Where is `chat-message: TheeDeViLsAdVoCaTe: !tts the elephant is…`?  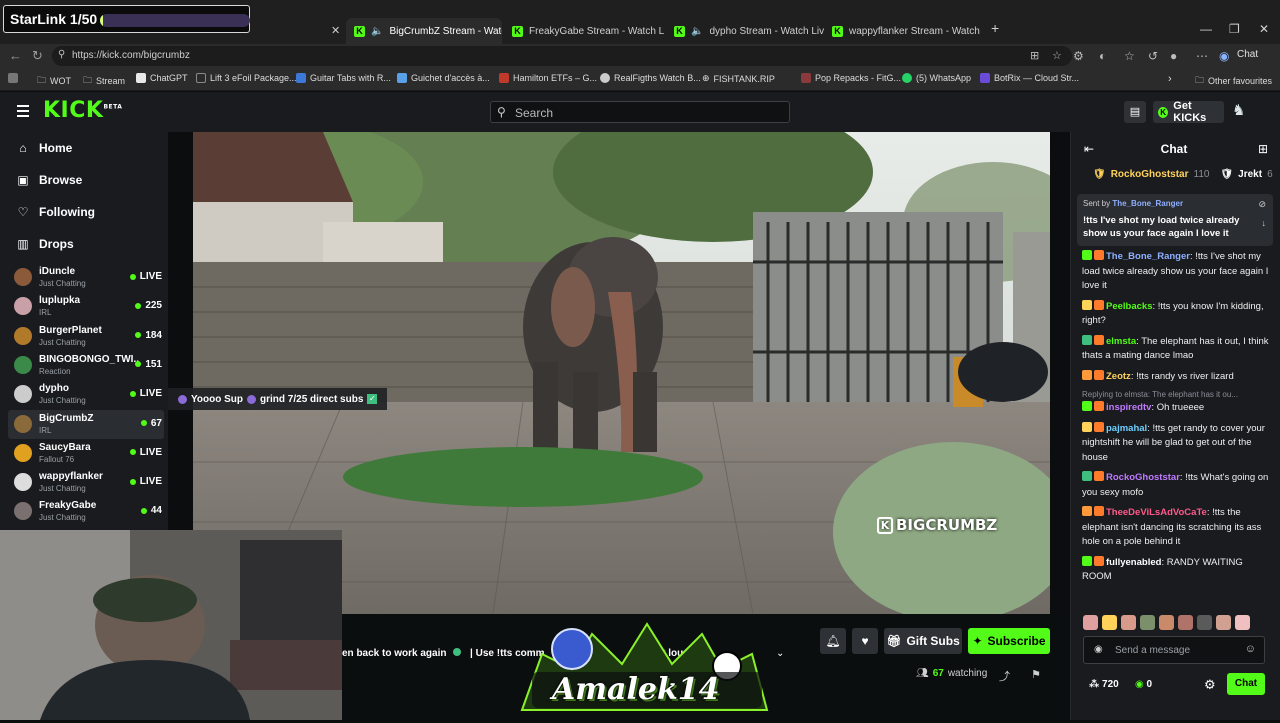 chat-message: TheeDeViLsAdVoCaTe: !tts the elephant is… is located at coordinates (1177, 528).